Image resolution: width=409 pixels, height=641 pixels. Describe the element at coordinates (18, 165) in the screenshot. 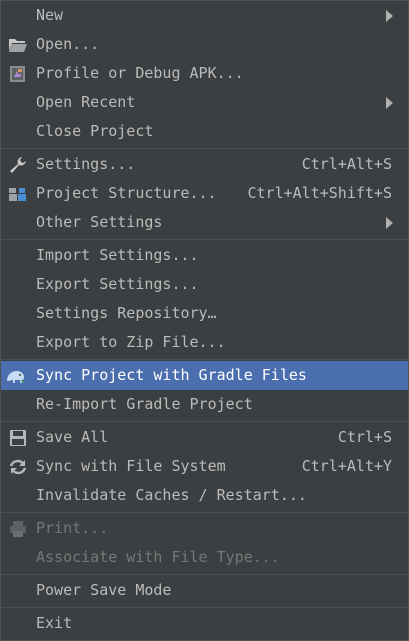

I see `wrench-icon` at that location.